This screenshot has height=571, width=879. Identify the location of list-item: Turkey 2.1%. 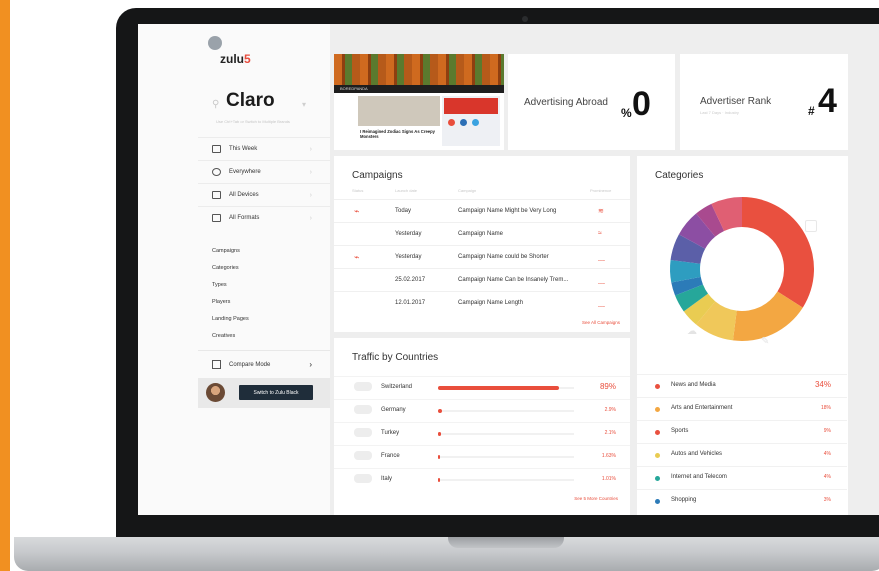
(482, 433).